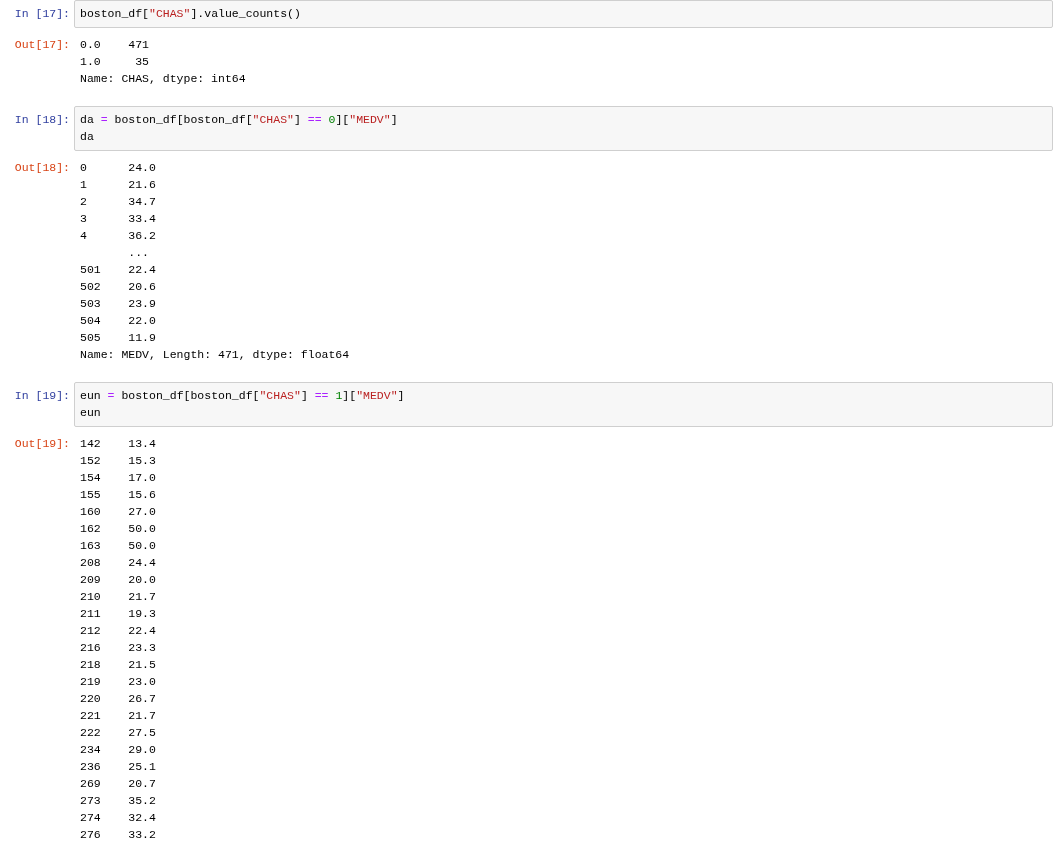 The image size is (1063, 850). I want to click on output-line: 210 21.7, so click(118, 597).